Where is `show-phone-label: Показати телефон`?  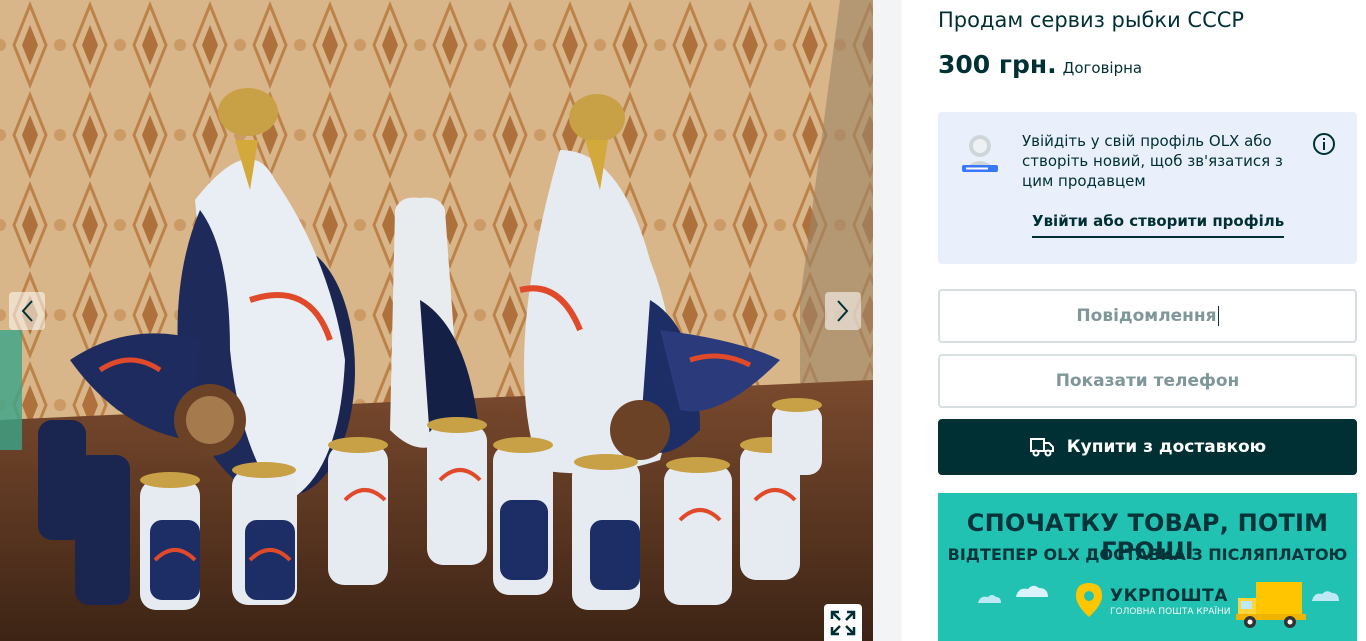
show-phone-label: Показати телефон is located at coordinates (1147, 381).